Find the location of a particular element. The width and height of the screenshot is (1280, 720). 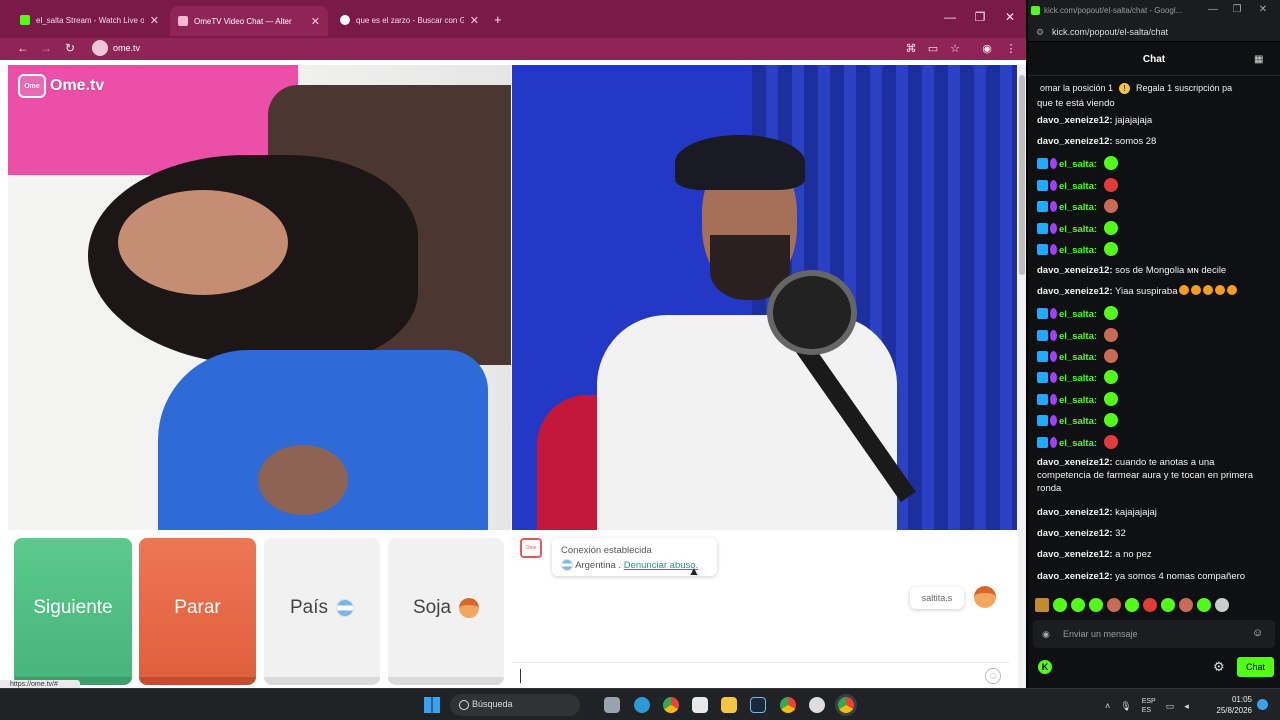

chat-text: que te está viendo is located at coordinates (1076, 103).